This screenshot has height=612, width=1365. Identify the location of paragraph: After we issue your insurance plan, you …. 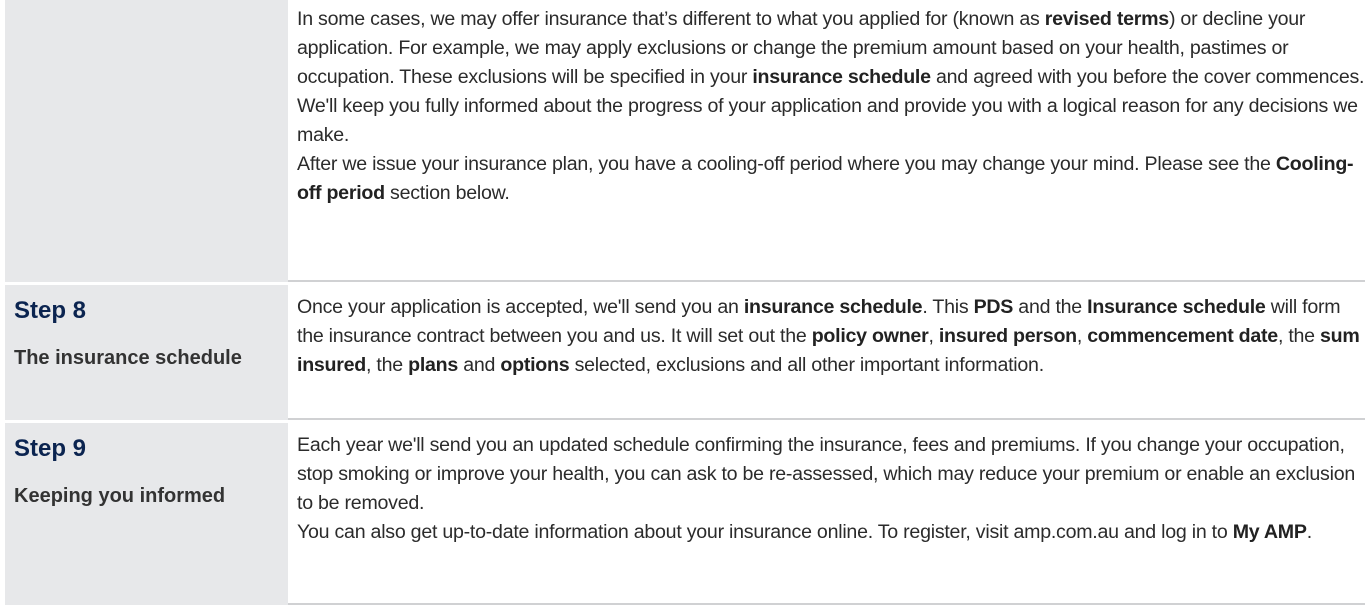
(831, 179).